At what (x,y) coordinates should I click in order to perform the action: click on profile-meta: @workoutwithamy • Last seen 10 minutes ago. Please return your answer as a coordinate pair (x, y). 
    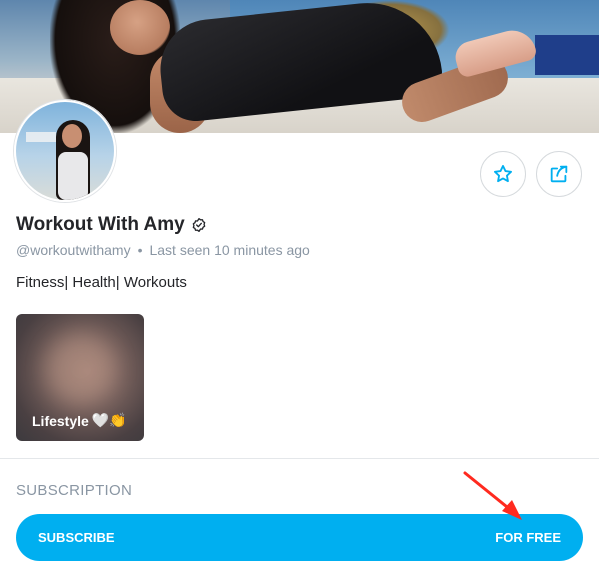
    Looking at the image, I should click on (163, 250).